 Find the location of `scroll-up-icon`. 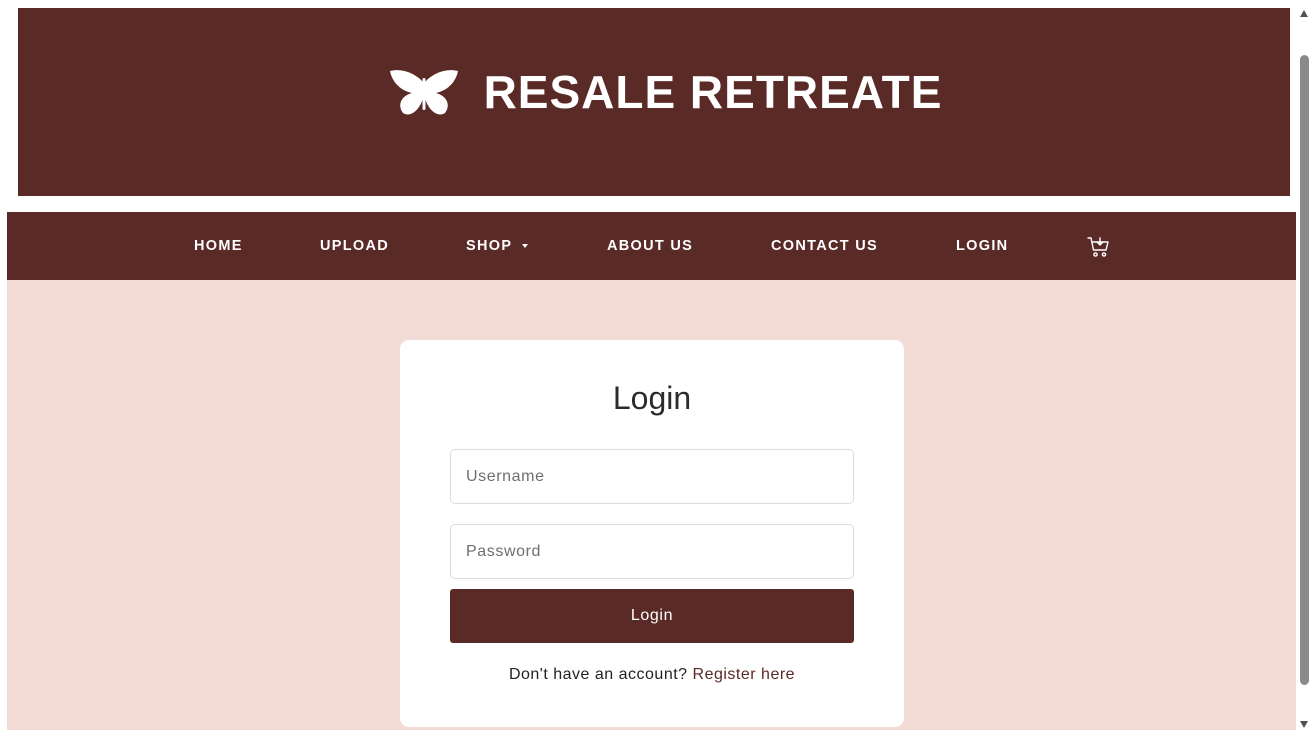

scroll-up-icon is located at coordinates (1304, 13).